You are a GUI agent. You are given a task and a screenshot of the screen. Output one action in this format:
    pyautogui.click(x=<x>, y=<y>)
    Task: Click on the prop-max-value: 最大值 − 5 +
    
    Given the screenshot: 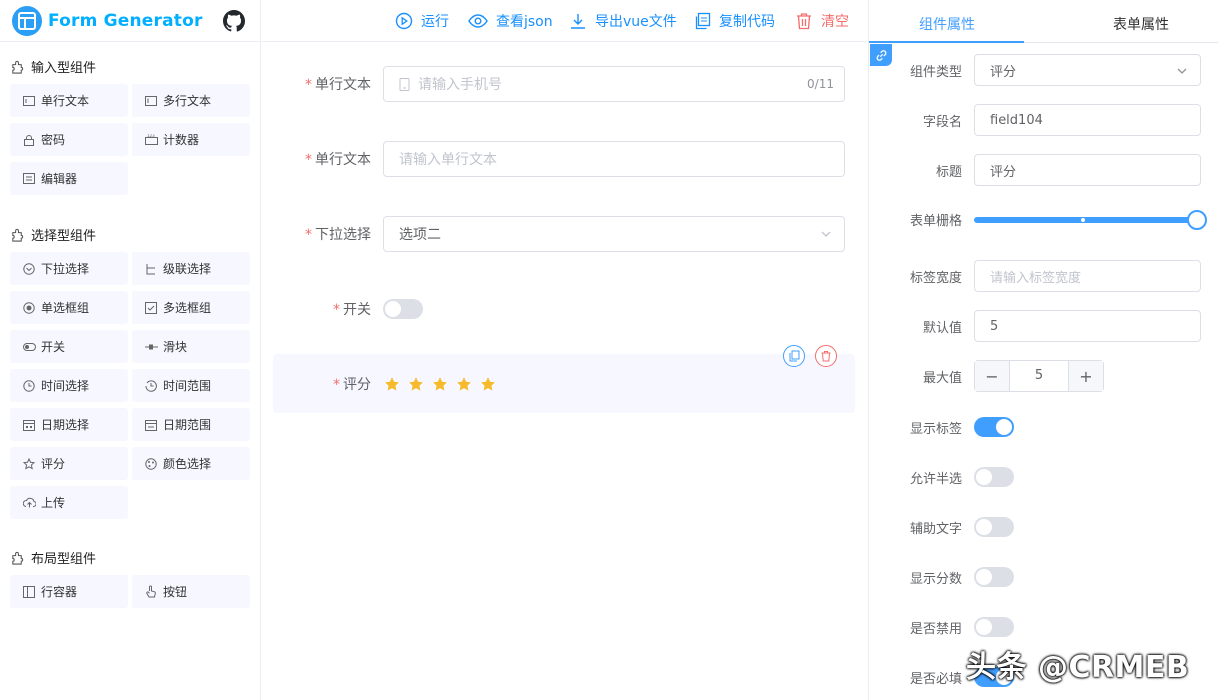 What is the action you would take?
    pyautogui.click(x=1043, y=376)
    